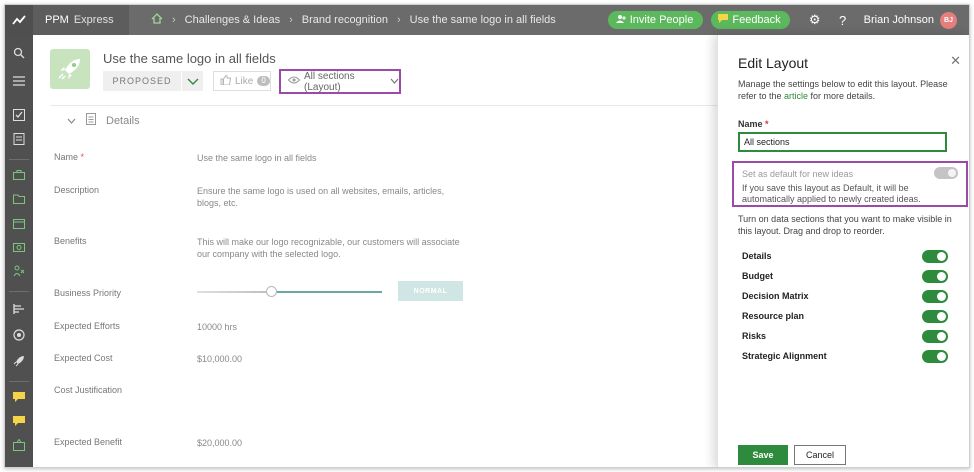 The image size is (974, 472). I want to click on eye-icon, so click(294, 81).